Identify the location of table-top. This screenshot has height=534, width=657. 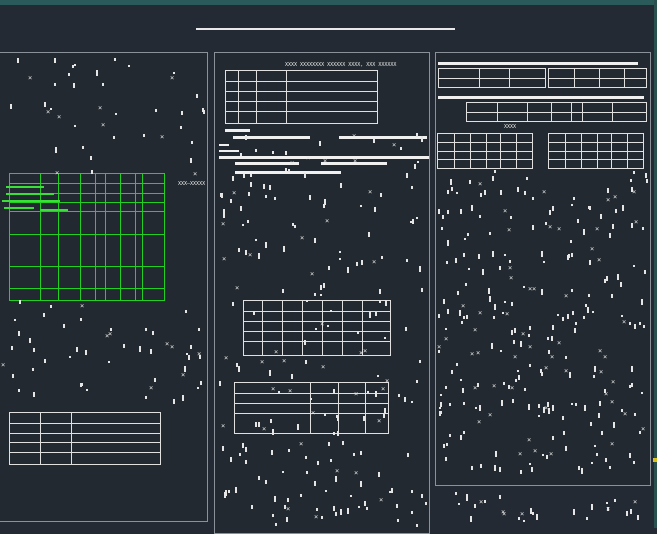
(301, 97).